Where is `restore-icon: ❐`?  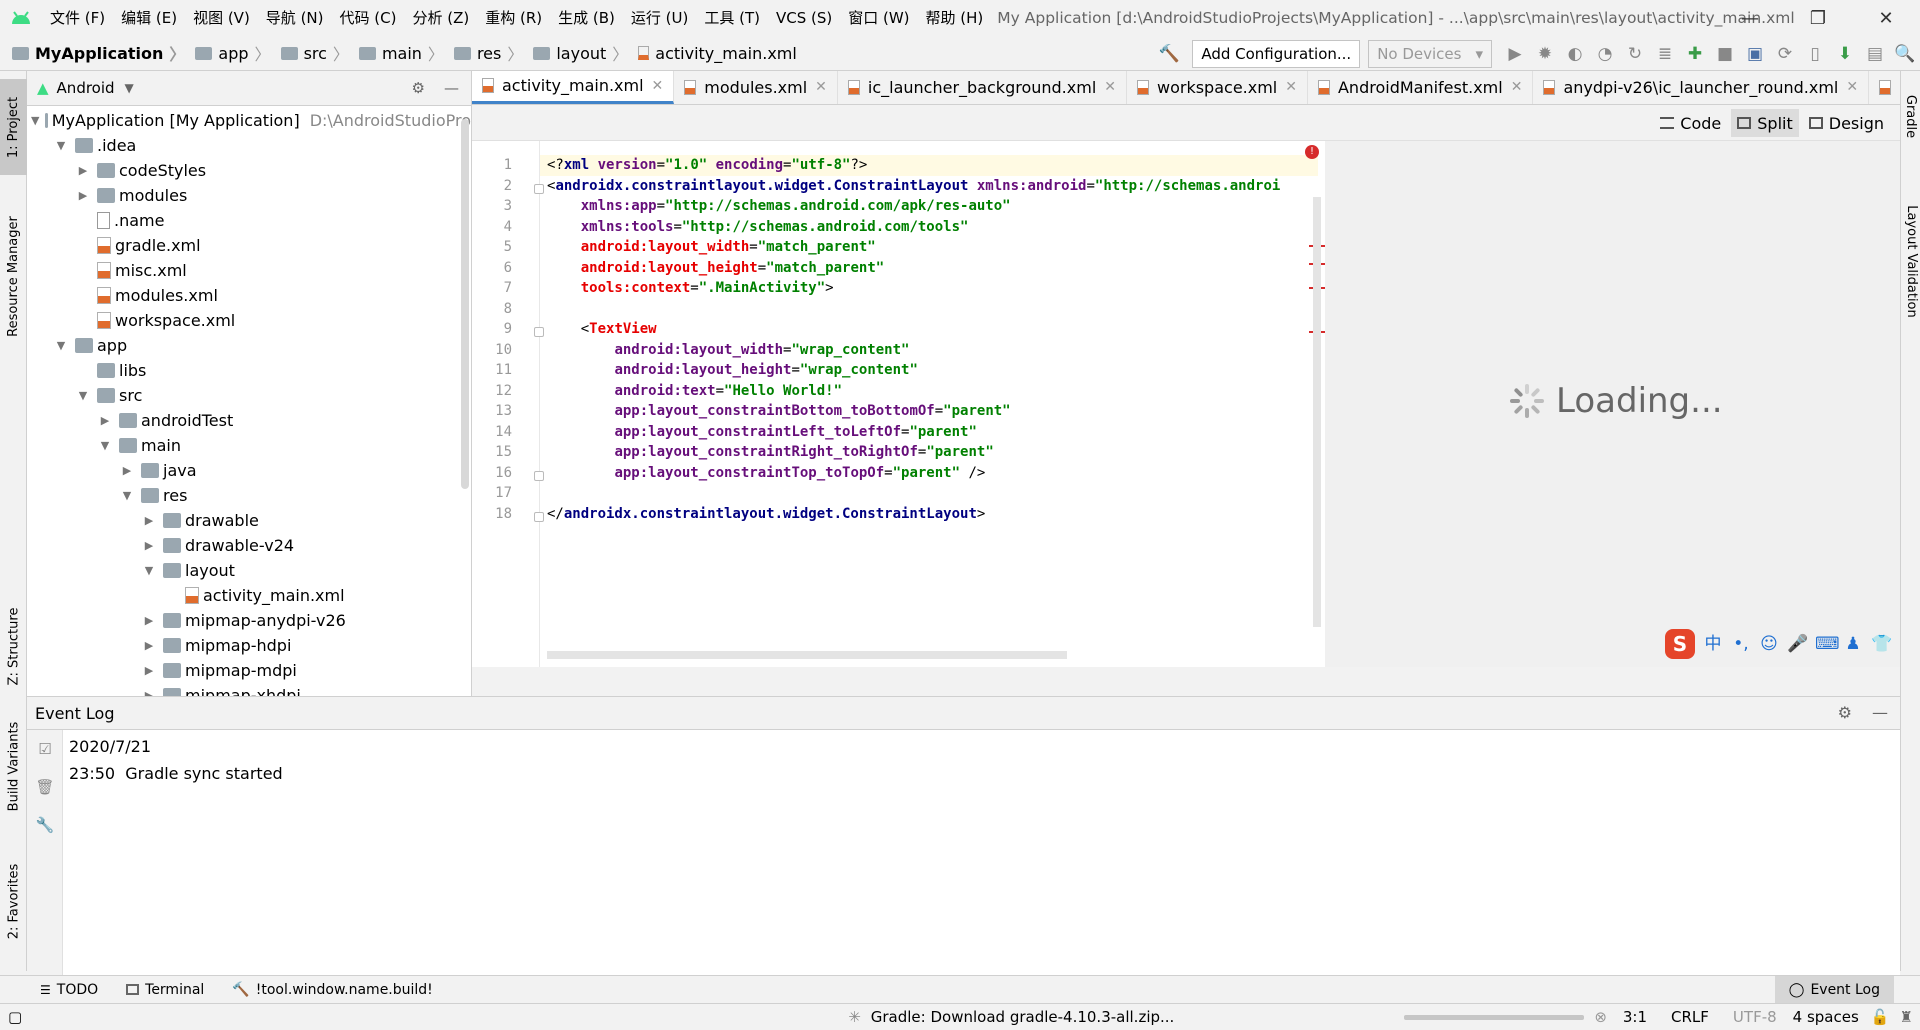 restore-icon: ❐ is located at coordinates (1818, 18).